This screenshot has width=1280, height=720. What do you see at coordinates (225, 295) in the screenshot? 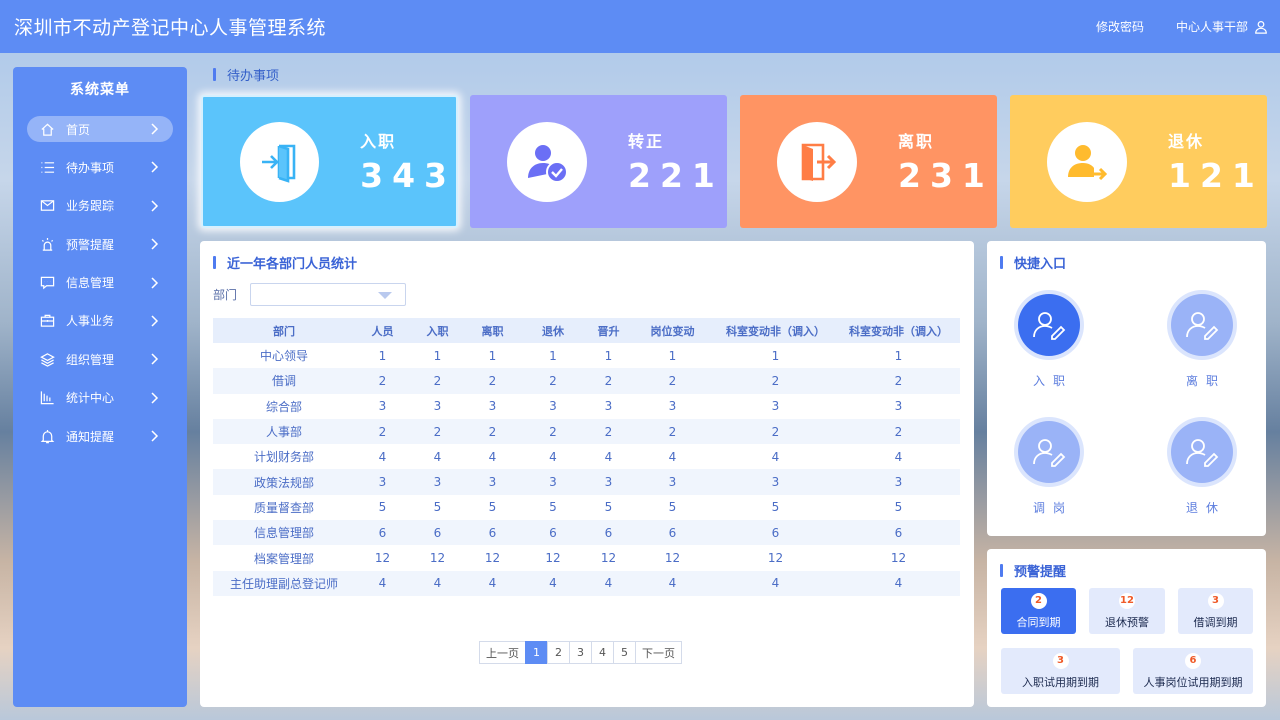
I see `dept-filter-label: 部门` at bounding box center [225, 295].